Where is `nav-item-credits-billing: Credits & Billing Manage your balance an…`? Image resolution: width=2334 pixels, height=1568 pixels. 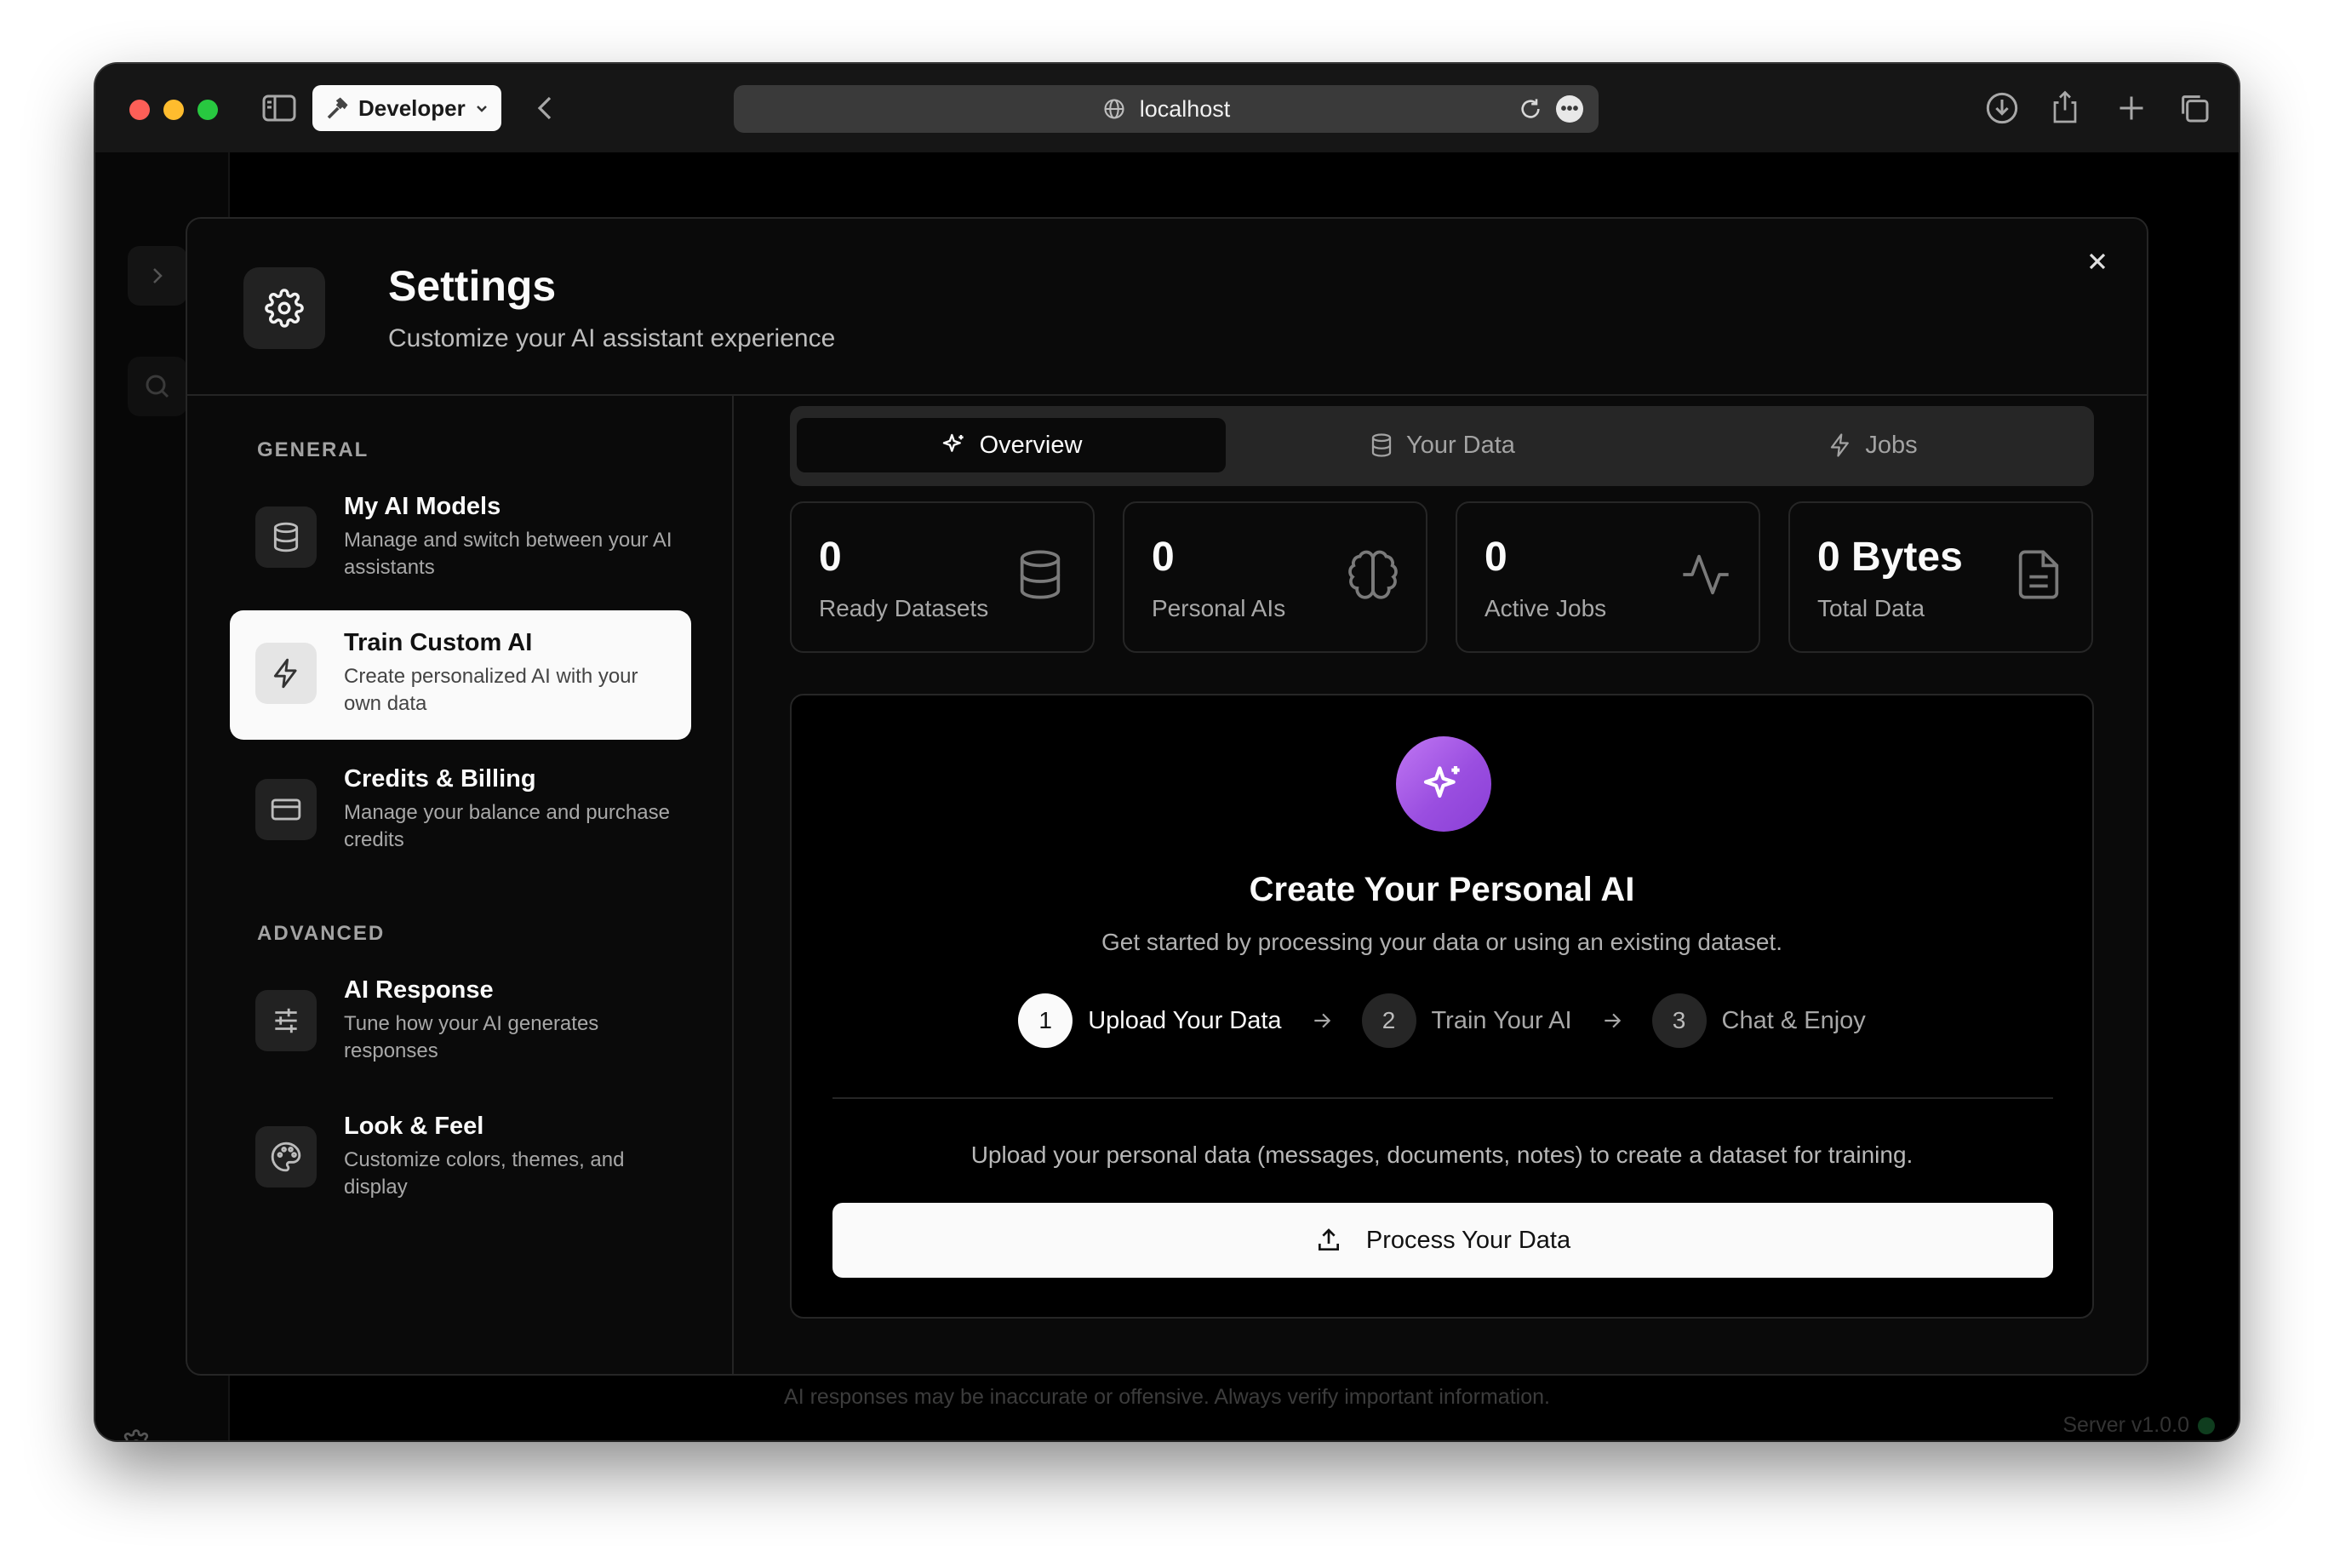 nav-item-credits-billing: Credits & Billing Manage your balance an… is located at coordinates (461, 812).